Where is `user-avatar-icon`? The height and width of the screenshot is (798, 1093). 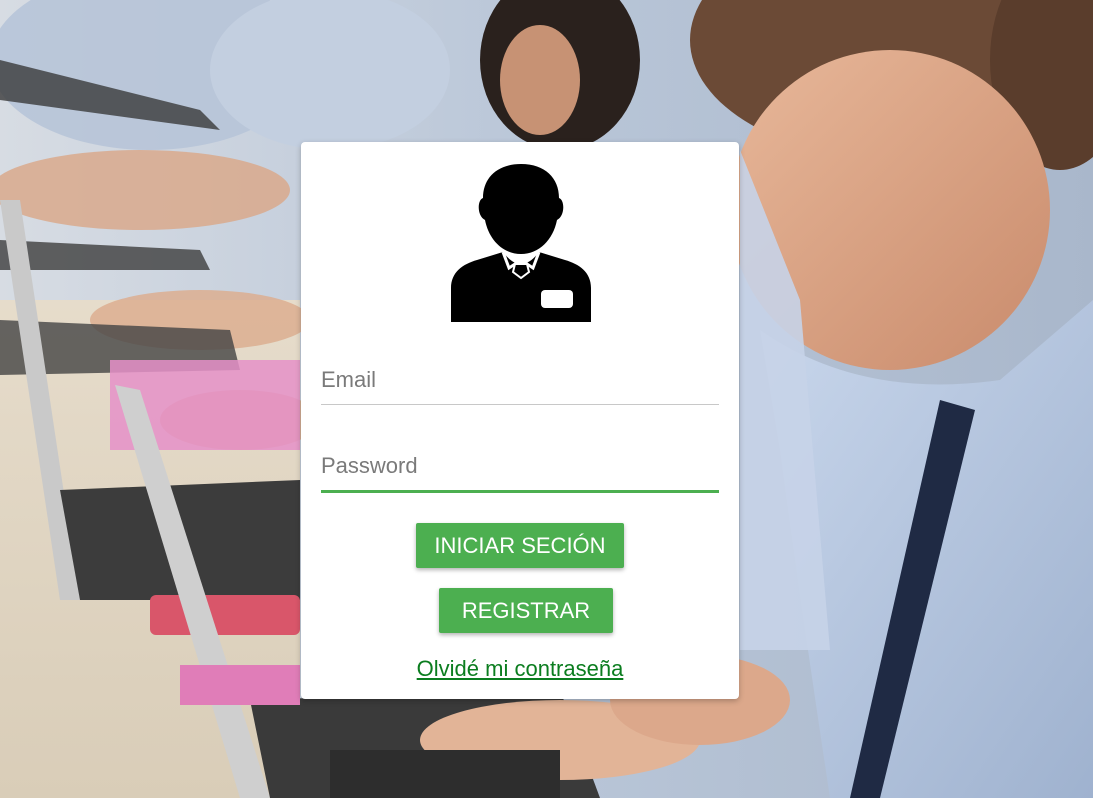
user-avatar-icon is located at coordinates (521, 243).